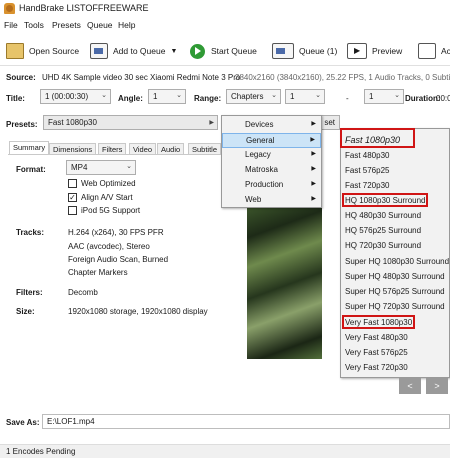 This screenshot has height=458, width=450. Describe the element at coordinates (83, 292) in the screenshot. I see `filters-value: Decomb` at that location.